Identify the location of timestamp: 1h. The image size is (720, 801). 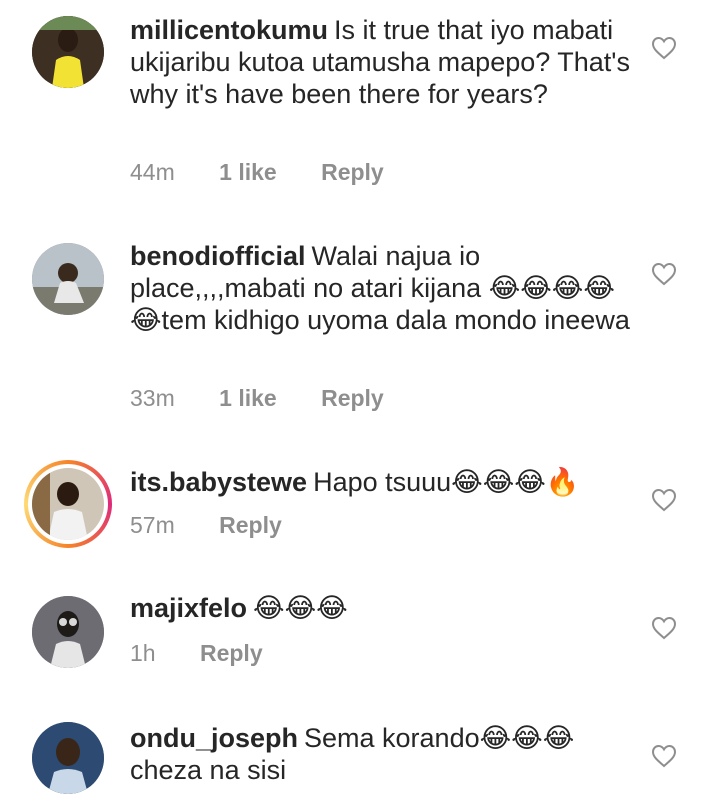
(143, 653).